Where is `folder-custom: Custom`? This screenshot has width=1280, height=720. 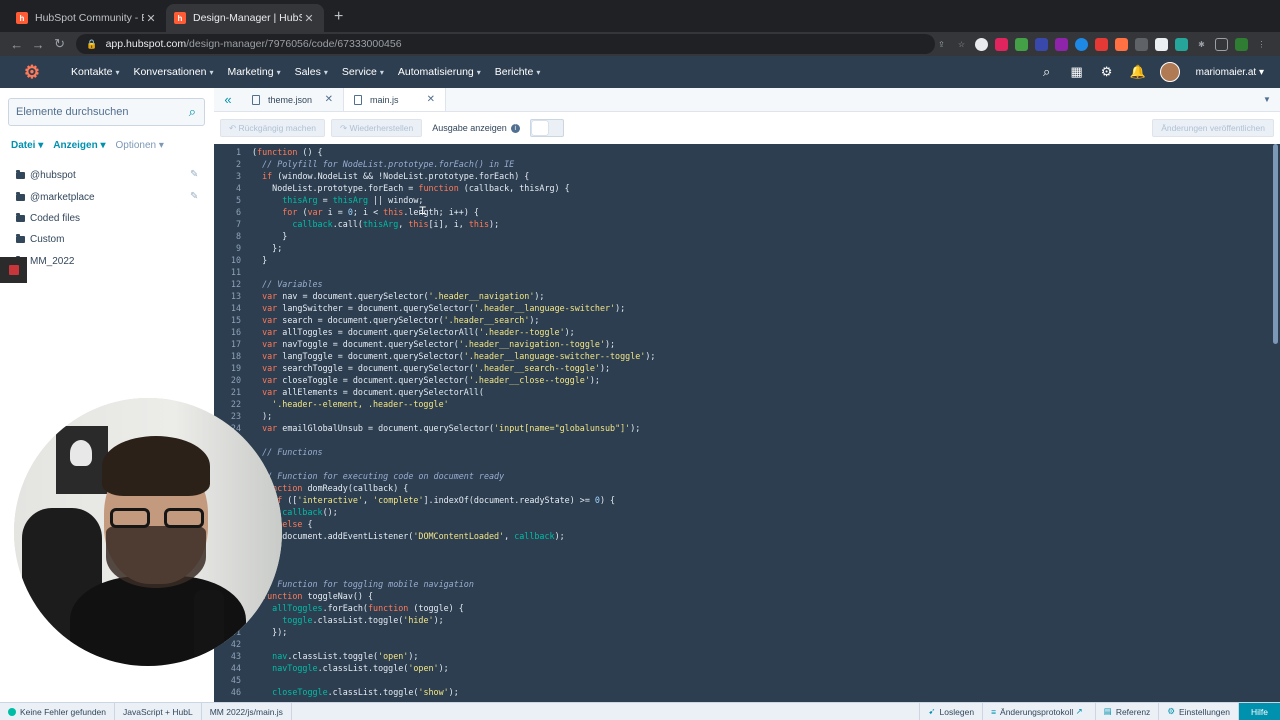
folder-custom: Custom is located at coordinates (40, 239).